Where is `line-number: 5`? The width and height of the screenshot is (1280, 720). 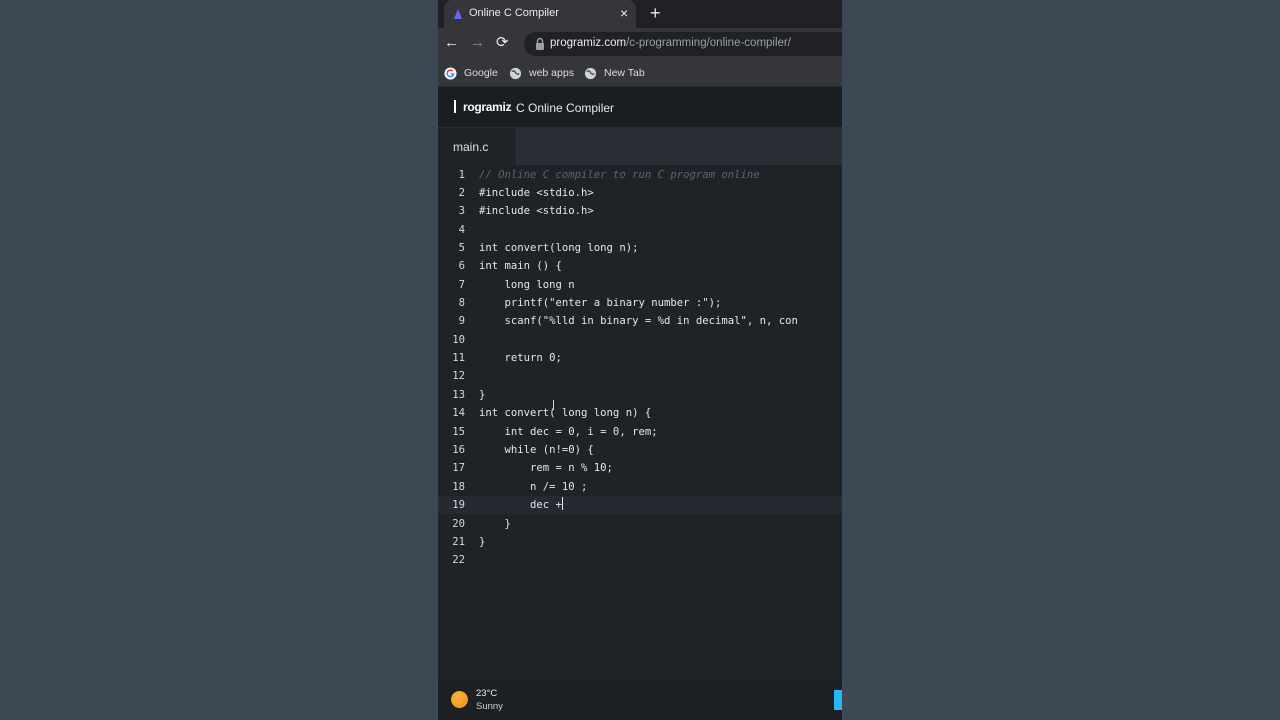 line-number: 5 is located at coordinates (461, 248).